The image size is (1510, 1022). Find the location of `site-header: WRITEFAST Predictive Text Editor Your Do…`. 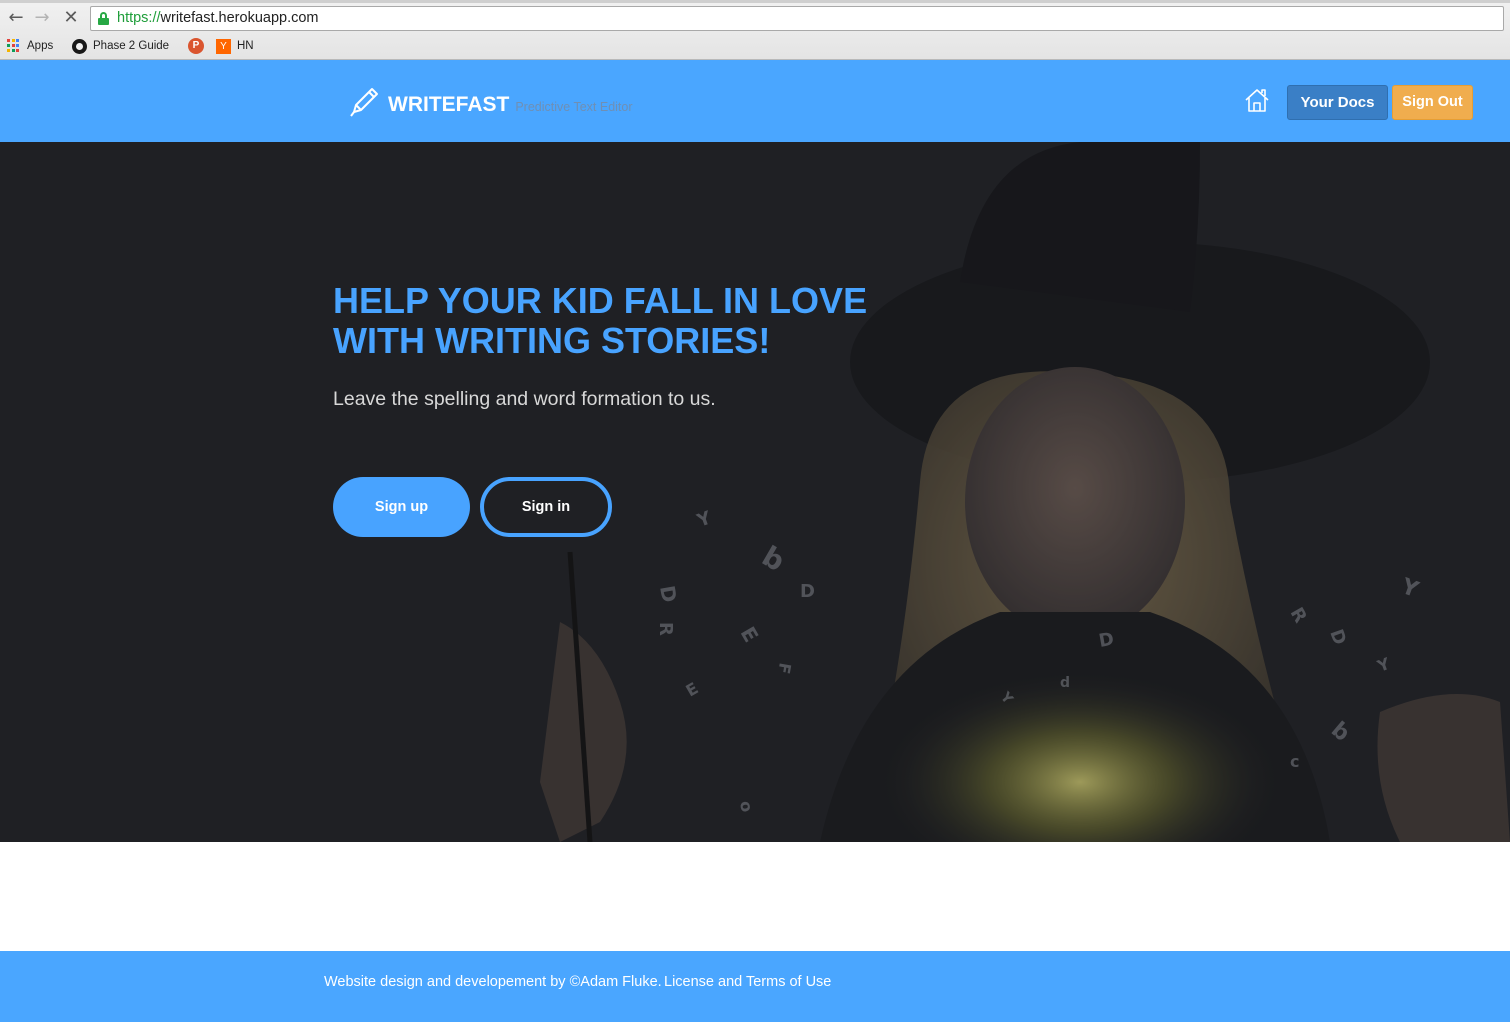

site-header: WRITEFAST Predictive Text Editor Your Do… is located at coordinates (755, 101).